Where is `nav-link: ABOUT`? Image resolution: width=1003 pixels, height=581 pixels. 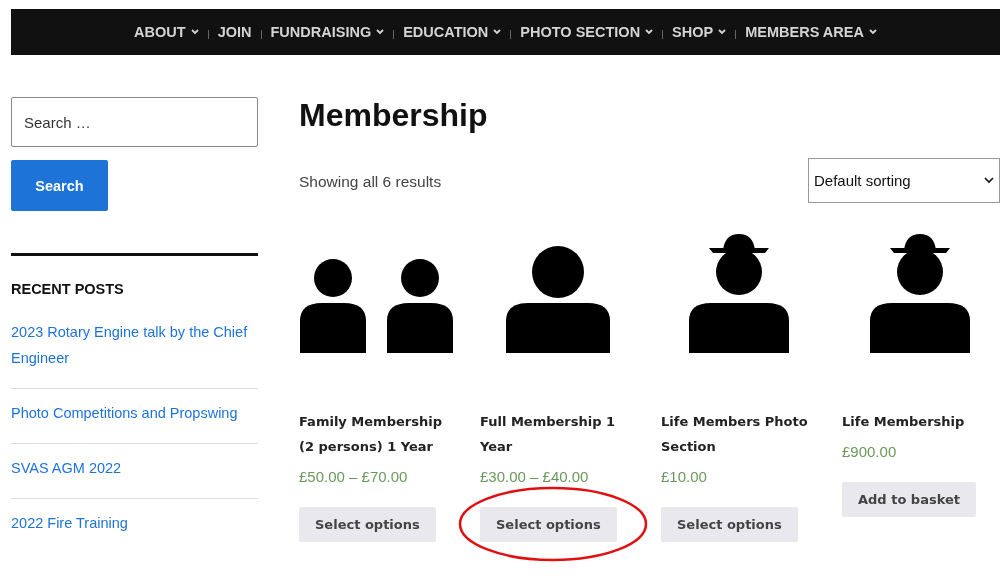
nav-link: ABOUT is located at coordinates (166, 32).